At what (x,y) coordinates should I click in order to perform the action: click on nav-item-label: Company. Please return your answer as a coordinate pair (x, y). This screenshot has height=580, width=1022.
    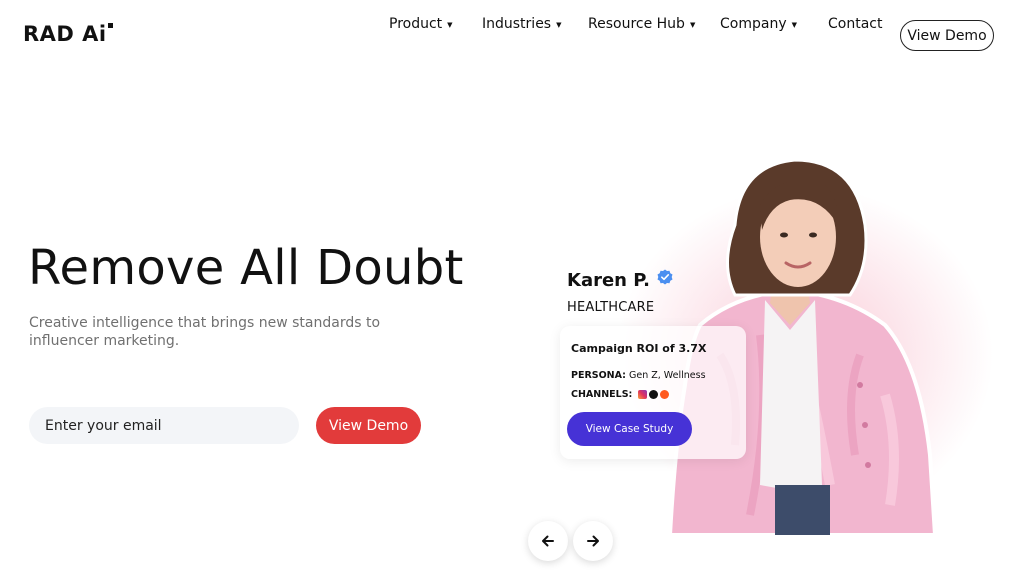
    Looking at the image, I should click on (753, 24).